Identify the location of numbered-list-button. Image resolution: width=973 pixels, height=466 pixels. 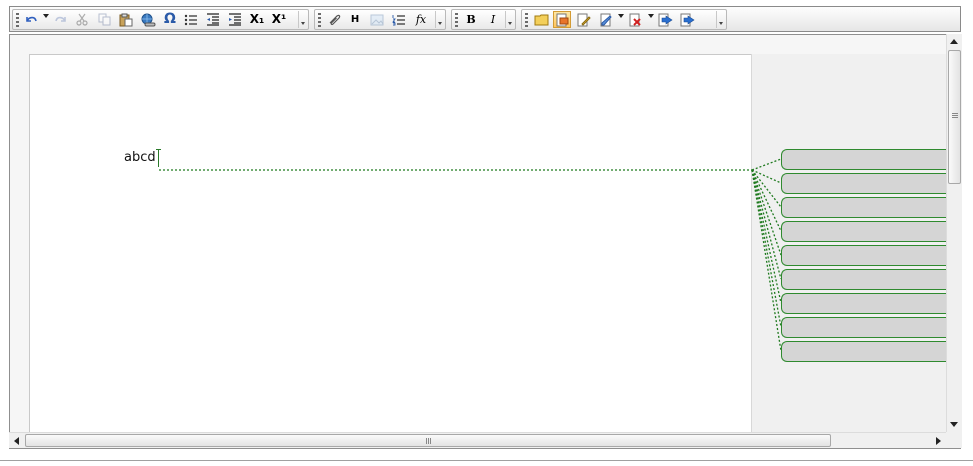
(399, 19).